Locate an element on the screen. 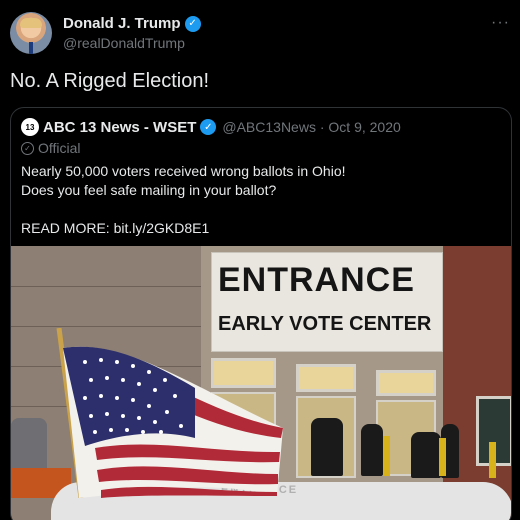 Image resolution: width=520 pixels, height=520 pixels. official-label: ✓ Official is located at coordinates (51, 148).